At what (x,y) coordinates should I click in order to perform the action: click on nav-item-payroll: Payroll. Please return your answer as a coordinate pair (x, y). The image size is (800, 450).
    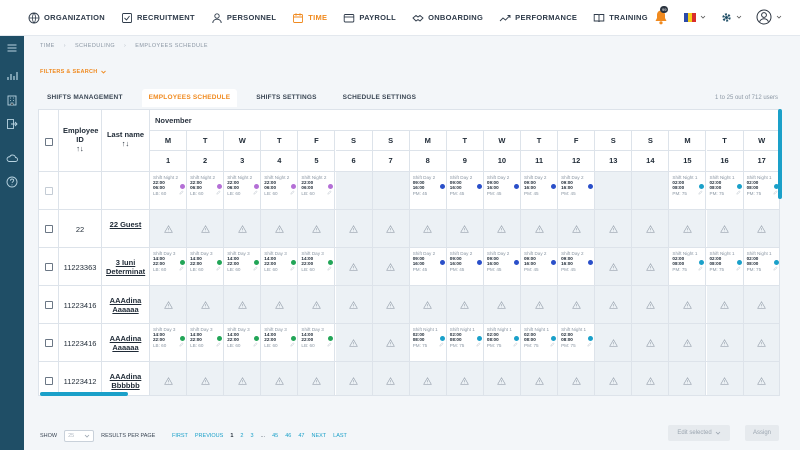
    Looking at the image, I should click on (369, 18).